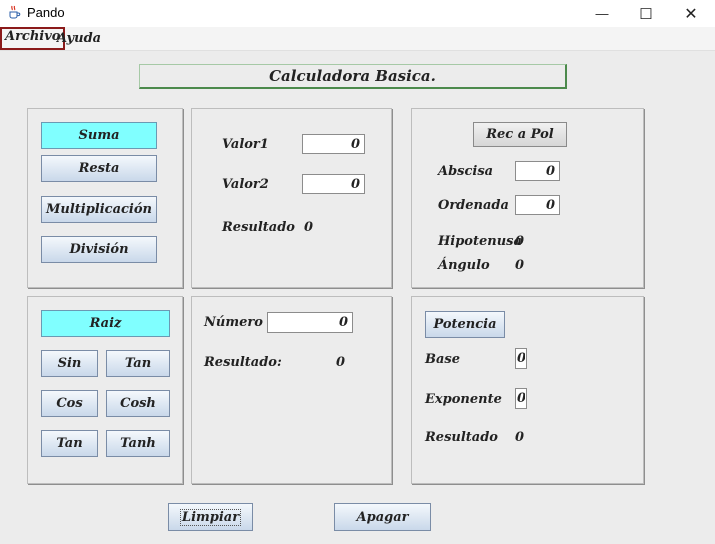 The height and width of the screenshot is (544, 715). I want to click on valor2-label: Valor2, so click(245, 184).